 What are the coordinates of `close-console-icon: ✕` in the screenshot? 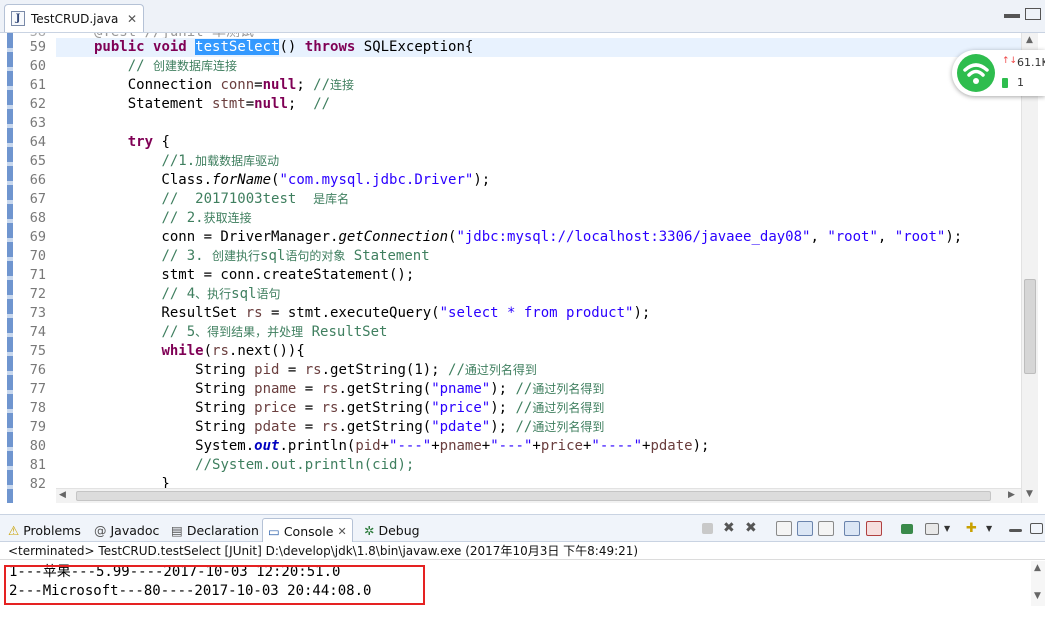 It's located at (341, 531).